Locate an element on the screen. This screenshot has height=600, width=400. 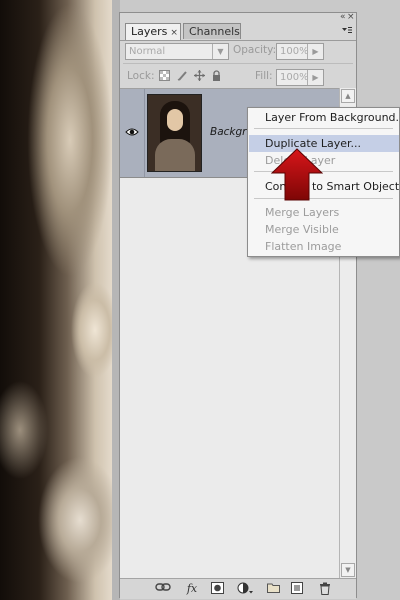
panel-menu-glyph is located at coordinates (347, 30).